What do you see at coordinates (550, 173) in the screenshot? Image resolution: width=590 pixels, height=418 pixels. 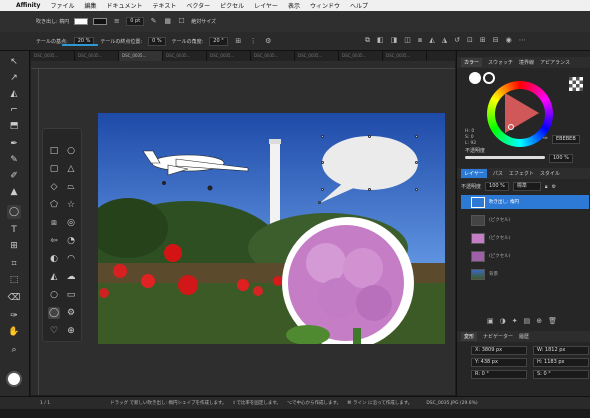 I see `tab-styles: スタイル` at bounding box center [550, 173].